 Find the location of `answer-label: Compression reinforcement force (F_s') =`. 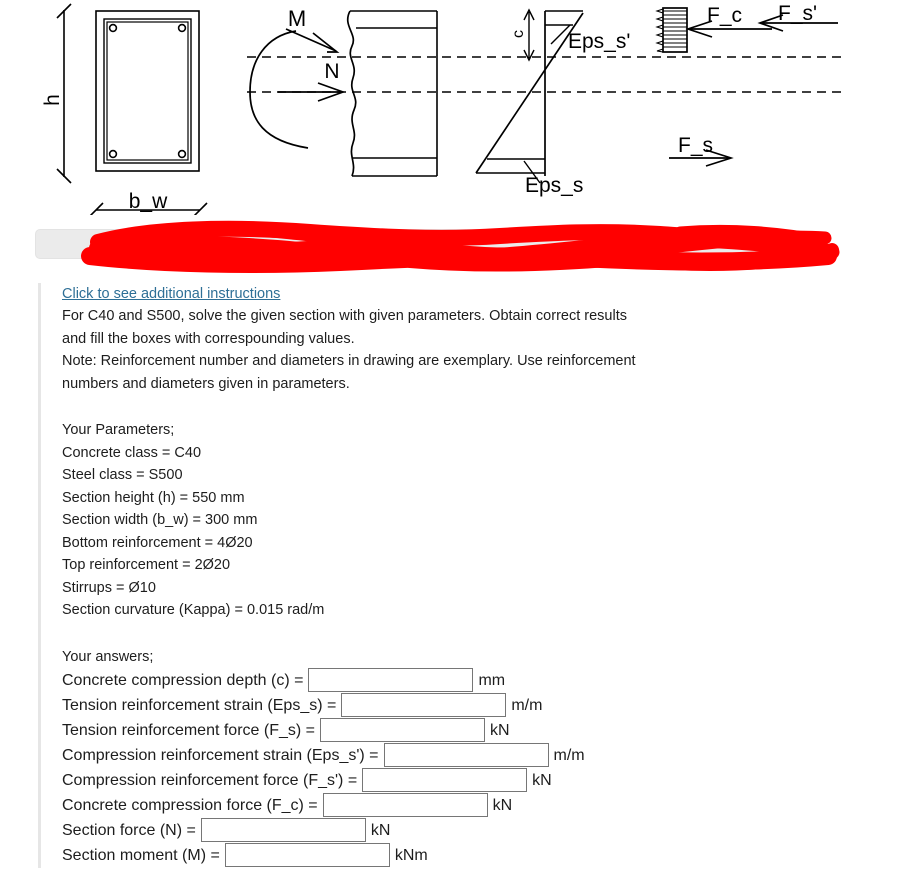

answer-label: Compression reinforcement force (F_s') = is located at coordinates (210, 780).